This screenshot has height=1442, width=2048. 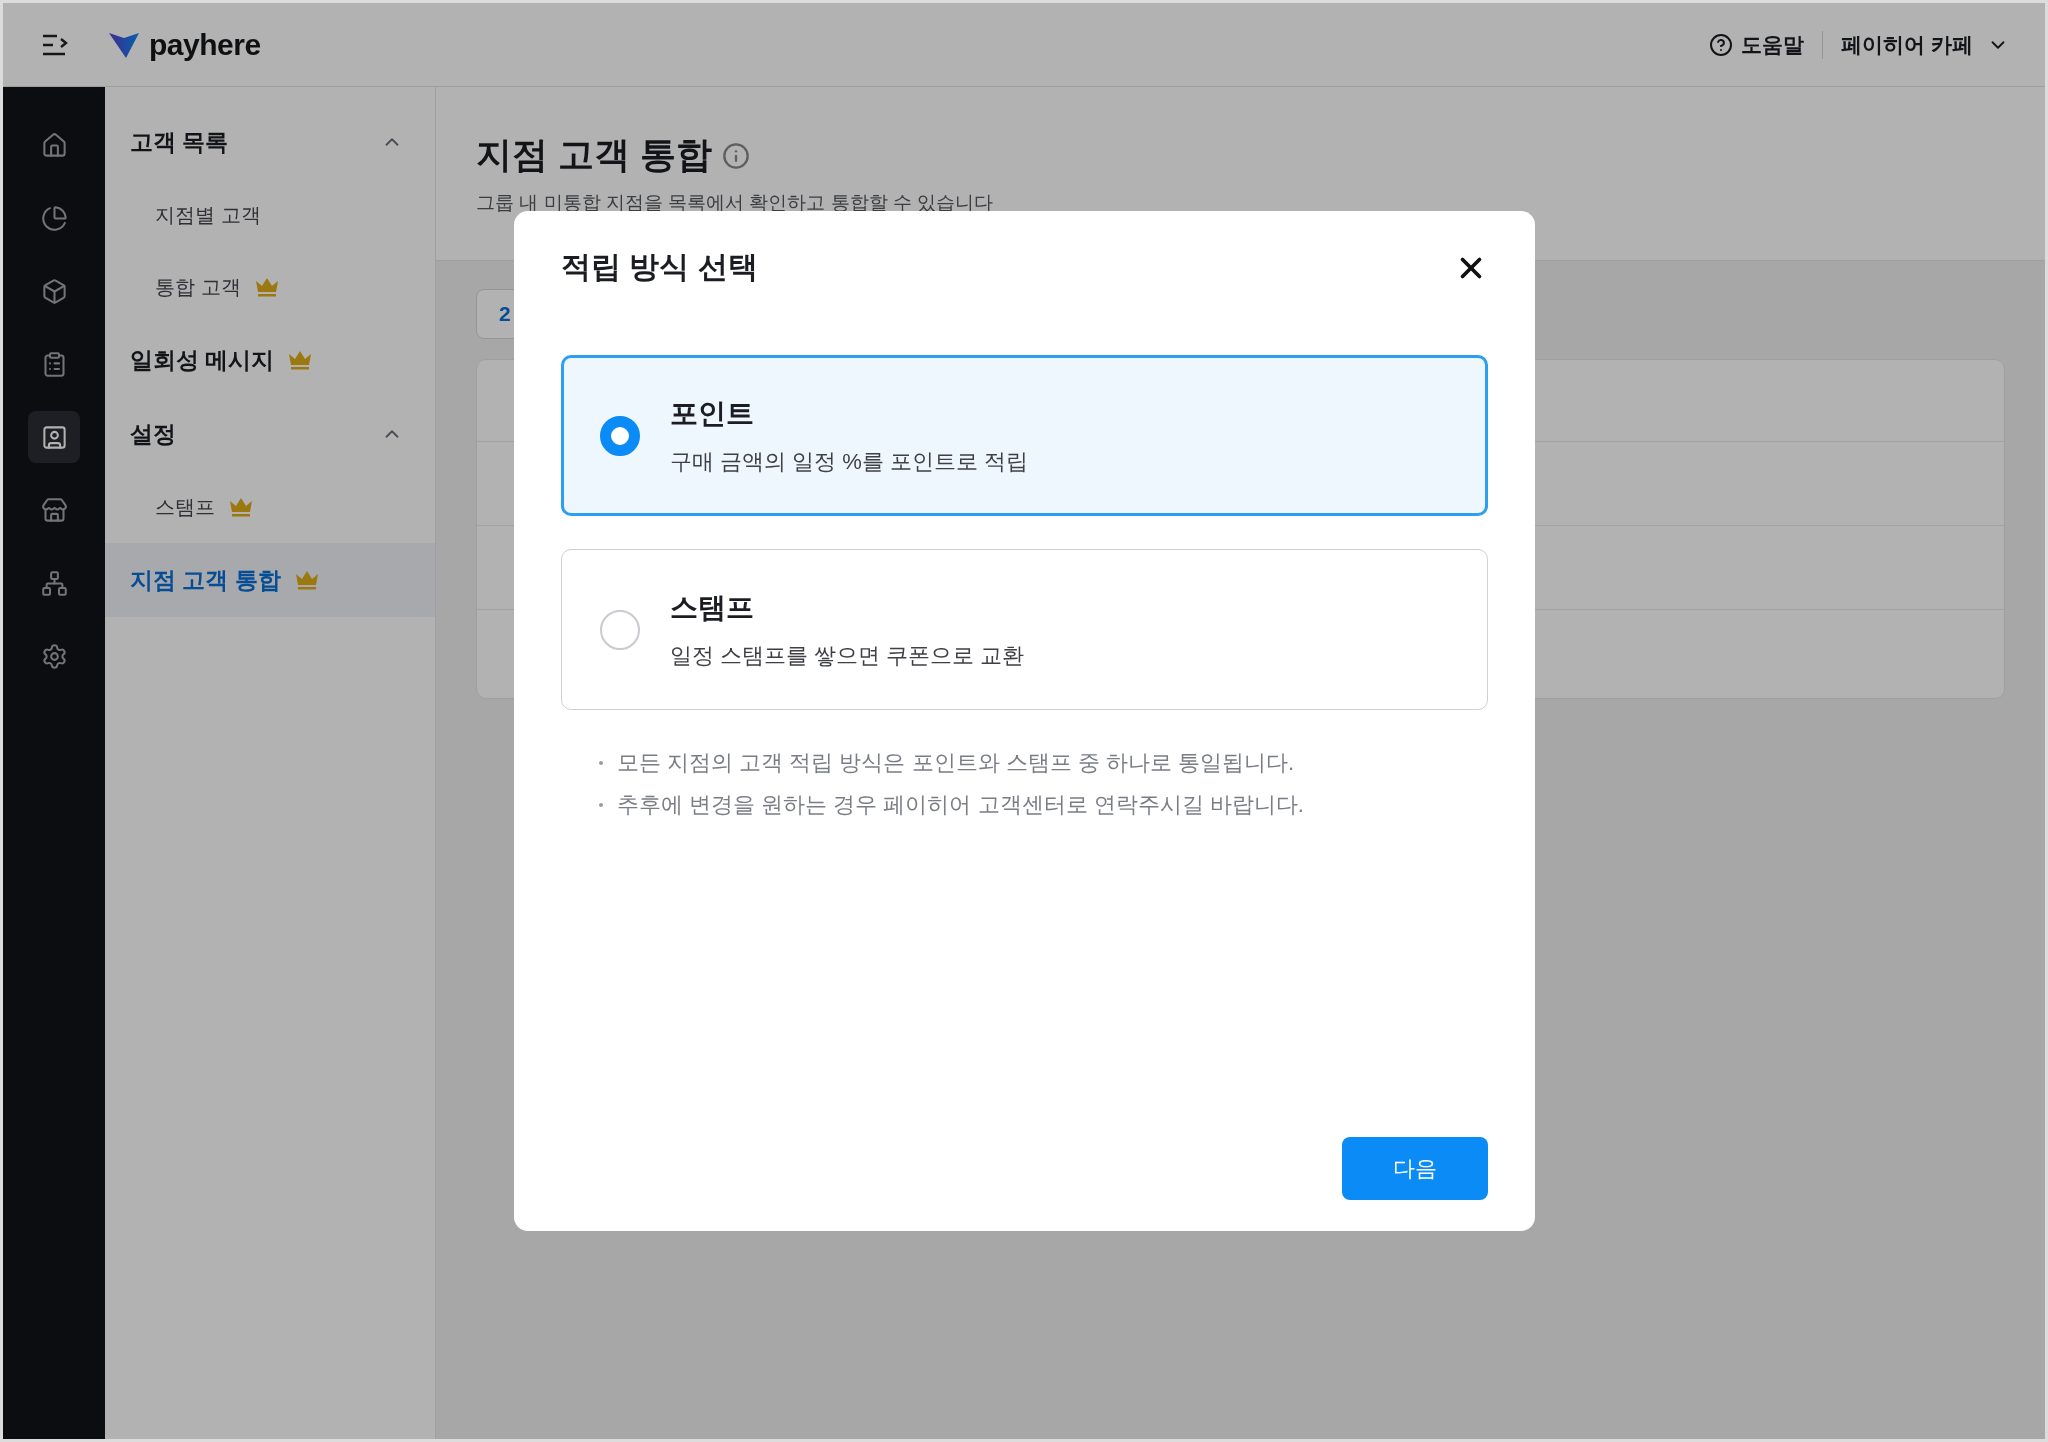 I want to click on sidebar-item: 일회성 메시지, so click(x=270, y=360).